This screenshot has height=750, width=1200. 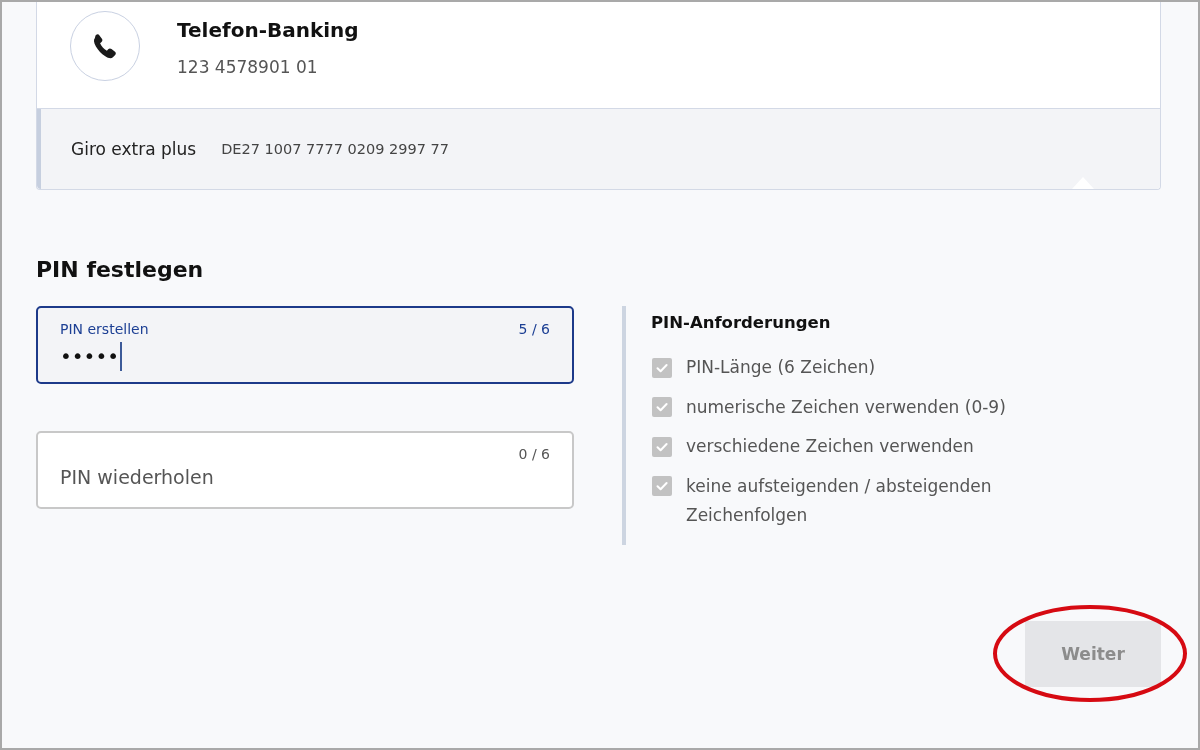 I want to click on requirements-title: PIN-Anforderungen, so click(x=741, y=323).